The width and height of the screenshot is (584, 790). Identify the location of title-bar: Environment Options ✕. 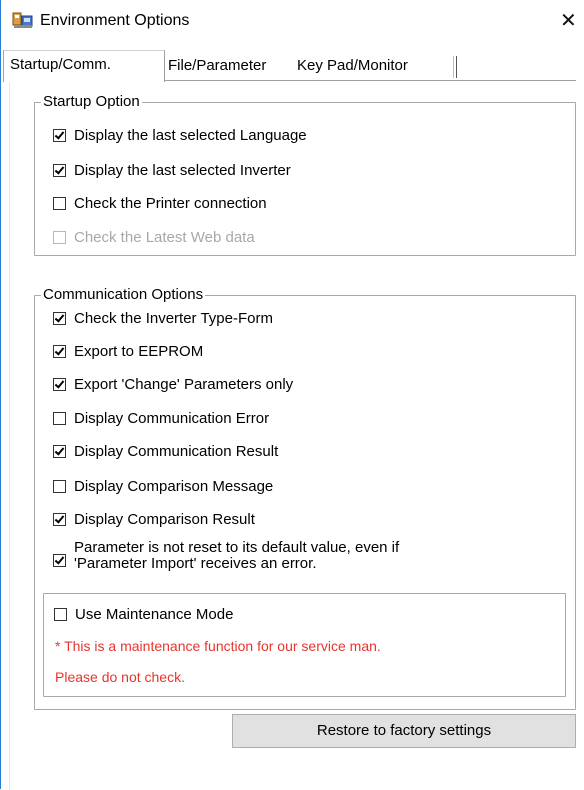
(292, 22).